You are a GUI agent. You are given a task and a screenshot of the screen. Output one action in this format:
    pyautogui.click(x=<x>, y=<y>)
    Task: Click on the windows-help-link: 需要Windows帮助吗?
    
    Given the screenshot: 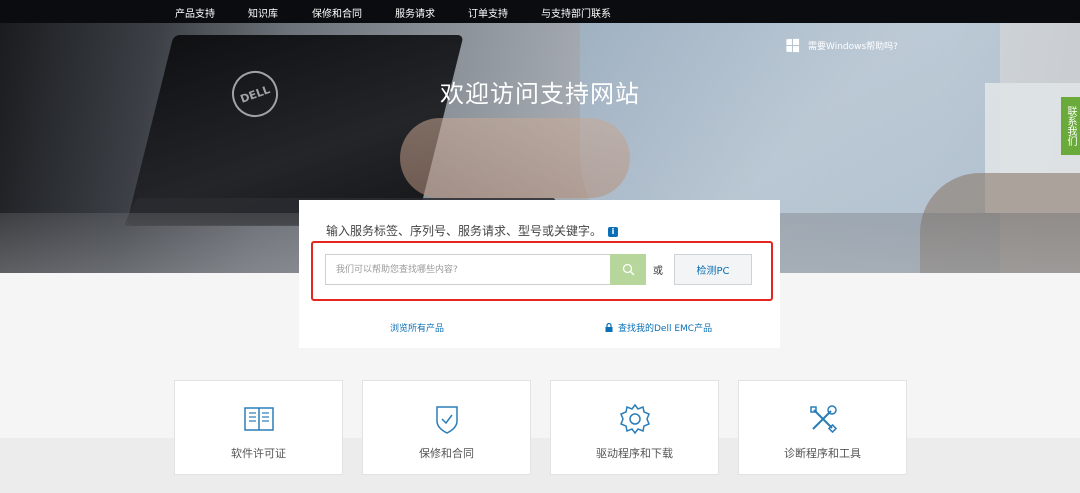 What is the action you would take?
    pyautogui.click(x=842, y=45)
    